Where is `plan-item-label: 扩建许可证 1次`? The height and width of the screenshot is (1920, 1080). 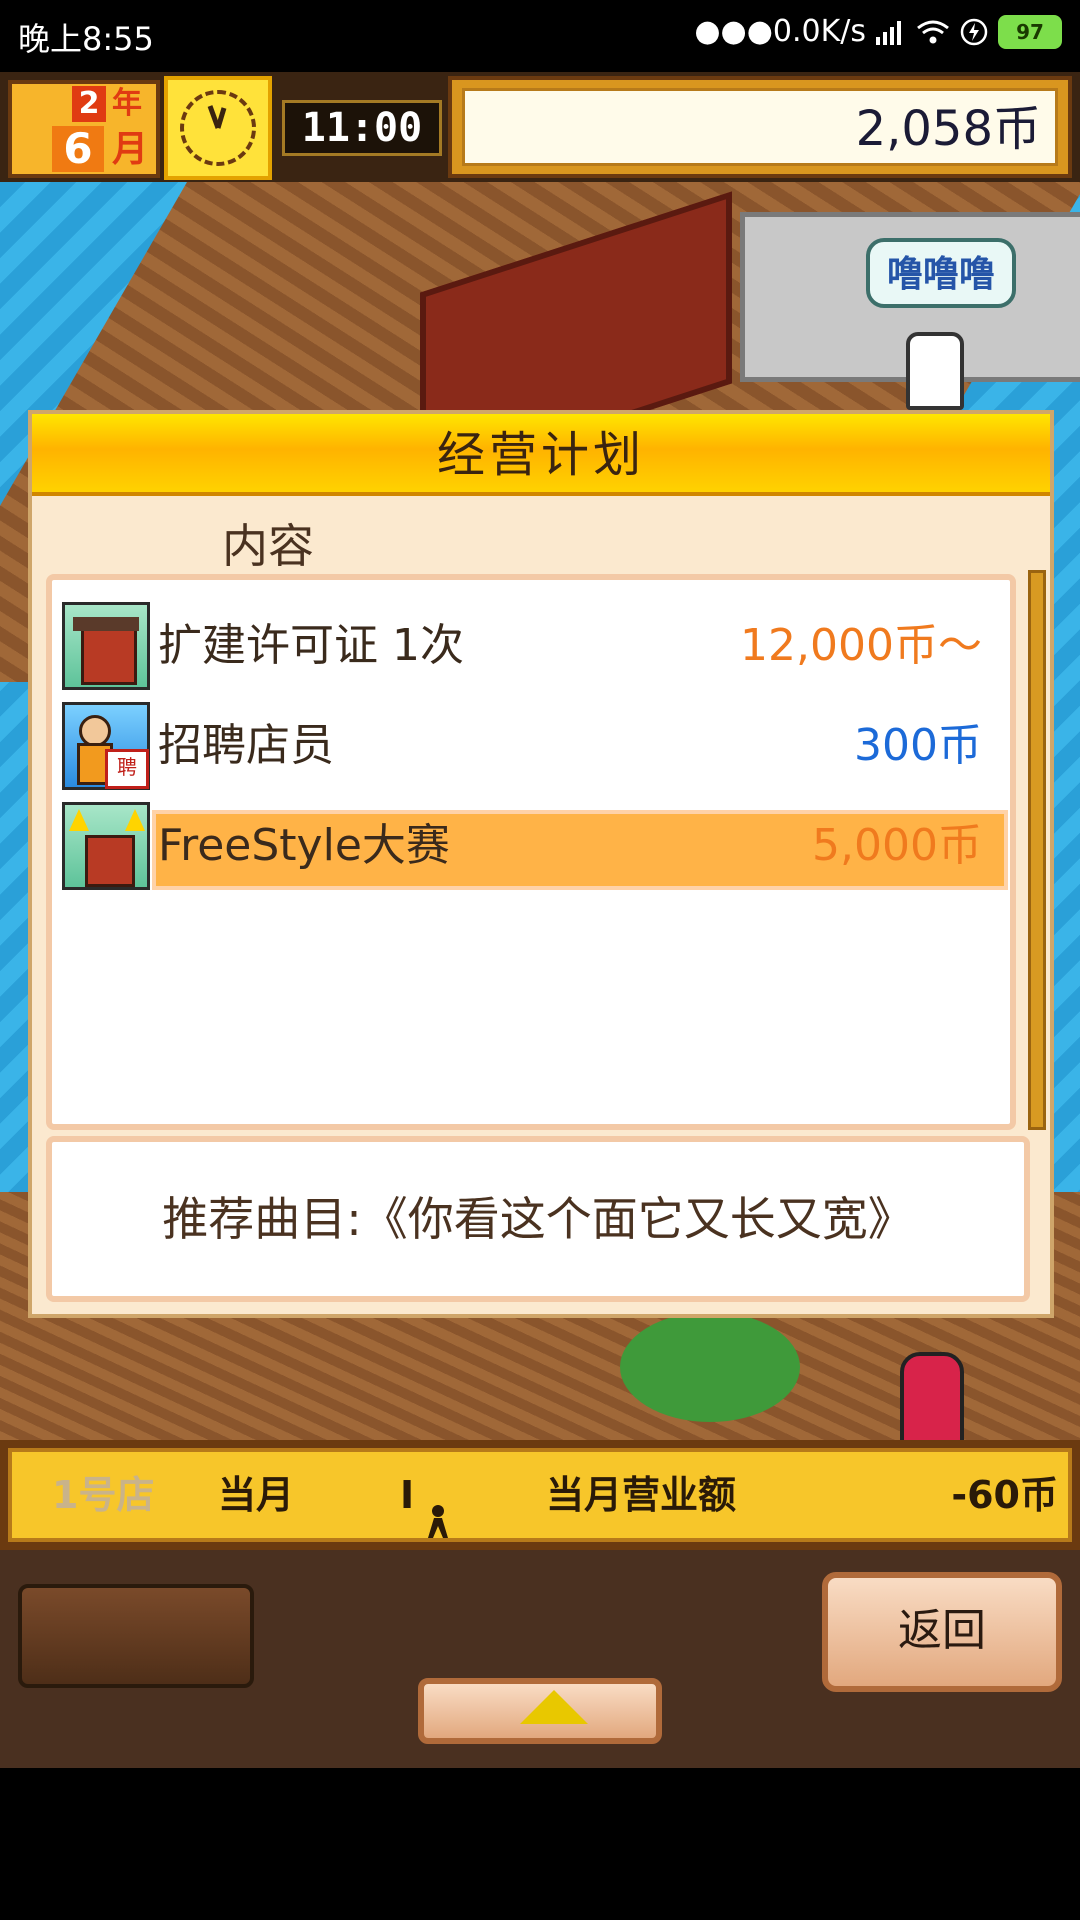 plan-item-label: 扩建许可证 1次 is located at coordinates (311, 645).